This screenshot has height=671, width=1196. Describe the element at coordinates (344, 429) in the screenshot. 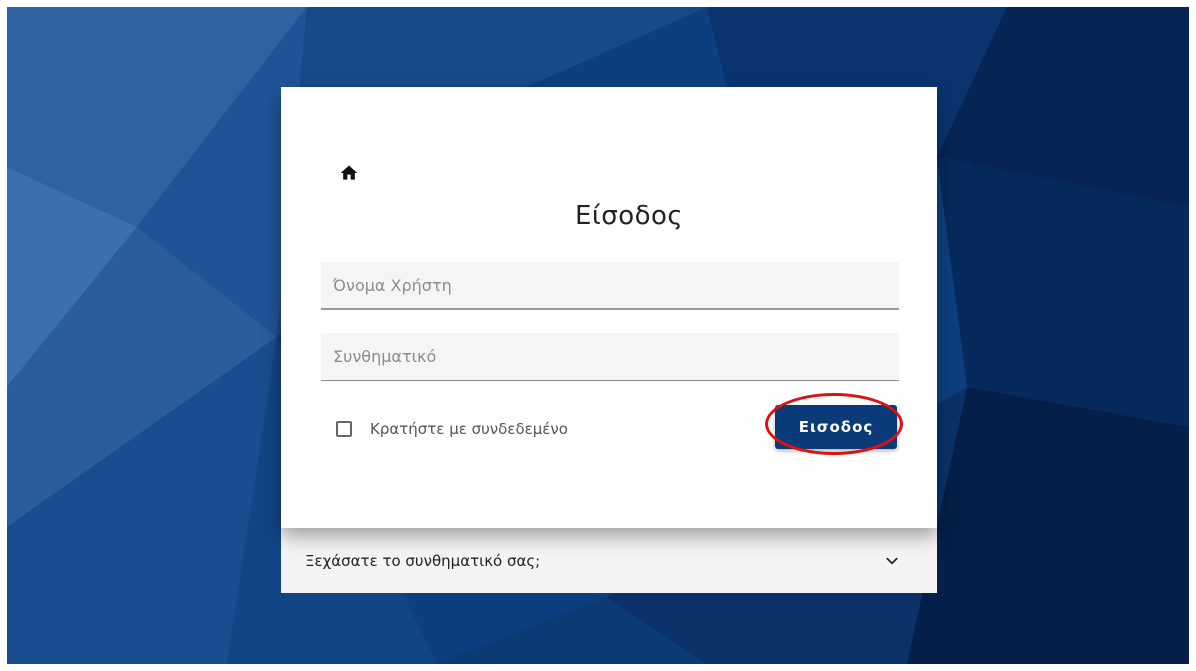

I see `remember-me-checkbox` at that location.